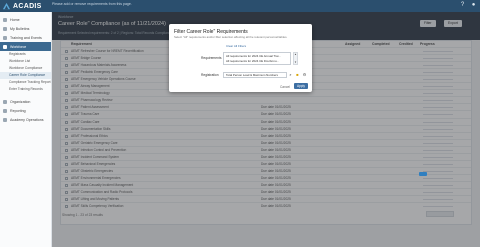 This screenshot has height=247, width=480. I want to click on scroll-down-icon: ▾, so click(295, 62).